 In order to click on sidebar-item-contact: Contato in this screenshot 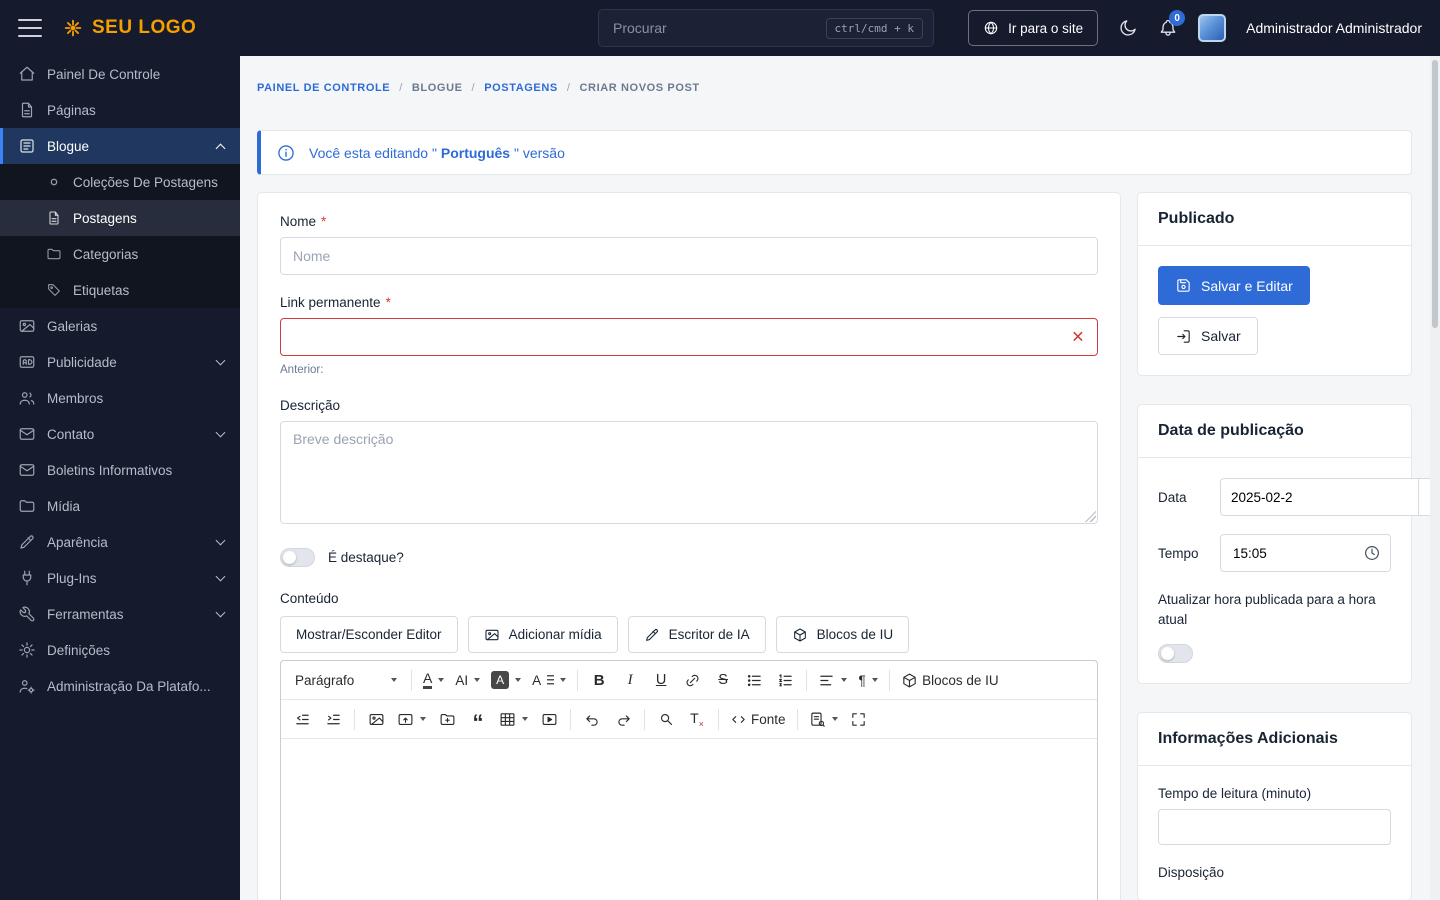, I will do `click(120, 434)`.